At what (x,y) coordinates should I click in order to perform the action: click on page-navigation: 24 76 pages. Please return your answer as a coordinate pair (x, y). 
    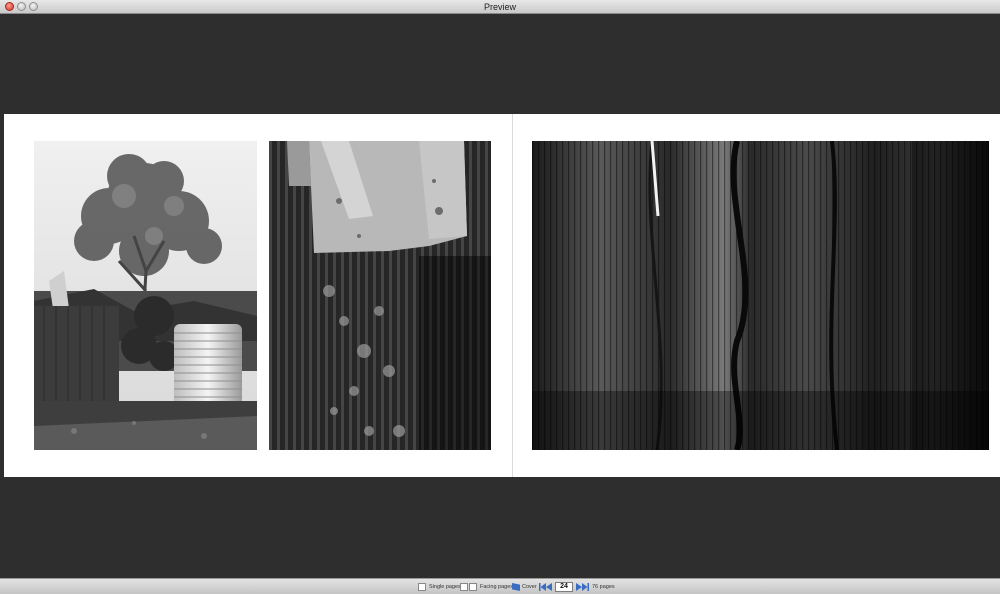
    Looking at the image, I should click on (577, 587).